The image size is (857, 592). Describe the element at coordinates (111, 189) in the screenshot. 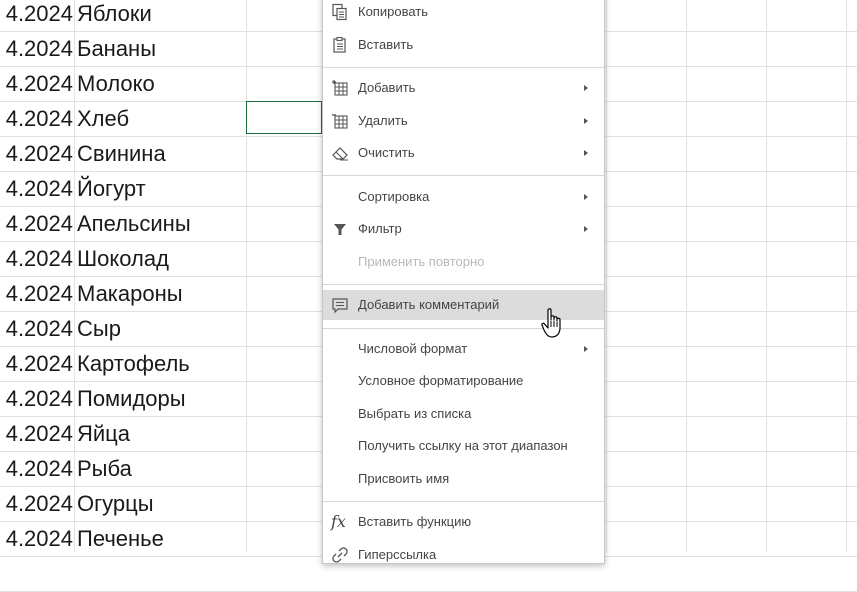

I see `product-cell: Йогурт` at that location.